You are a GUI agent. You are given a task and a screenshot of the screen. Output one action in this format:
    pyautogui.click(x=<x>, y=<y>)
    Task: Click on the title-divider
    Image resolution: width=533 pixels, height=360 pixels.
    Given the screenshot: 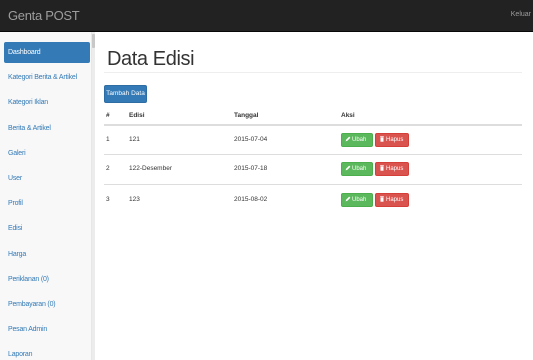 What is the action you would take?
    pyautogui.click(x=313, y=72)
    